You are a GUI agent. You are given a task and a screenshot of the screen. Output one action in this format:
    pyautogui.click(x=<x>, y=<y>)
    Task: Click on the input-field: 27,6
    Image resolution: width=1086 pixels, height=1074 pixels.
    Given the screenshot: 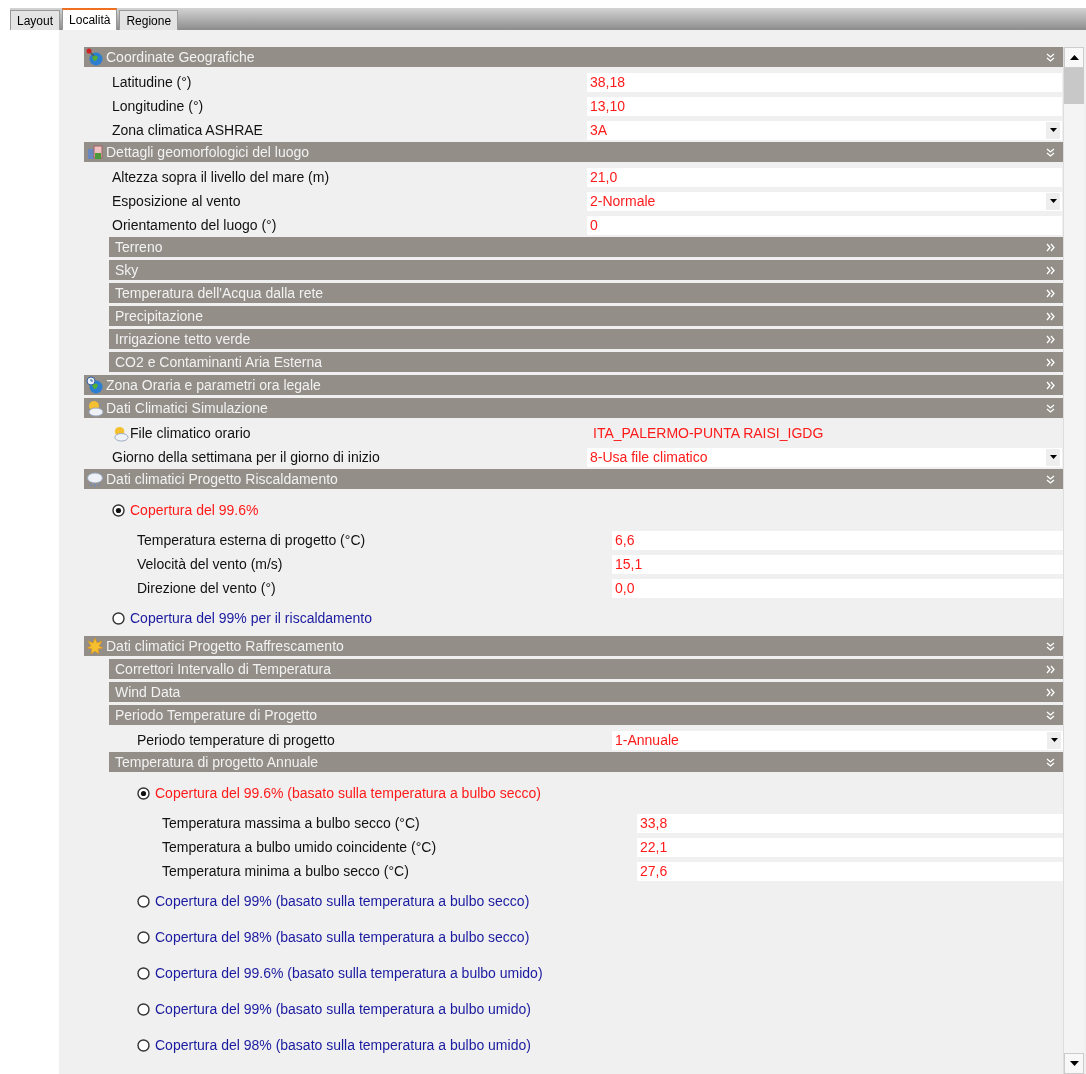 What is the action you would take?
    pyautogui.click(x=850, y=871)
    